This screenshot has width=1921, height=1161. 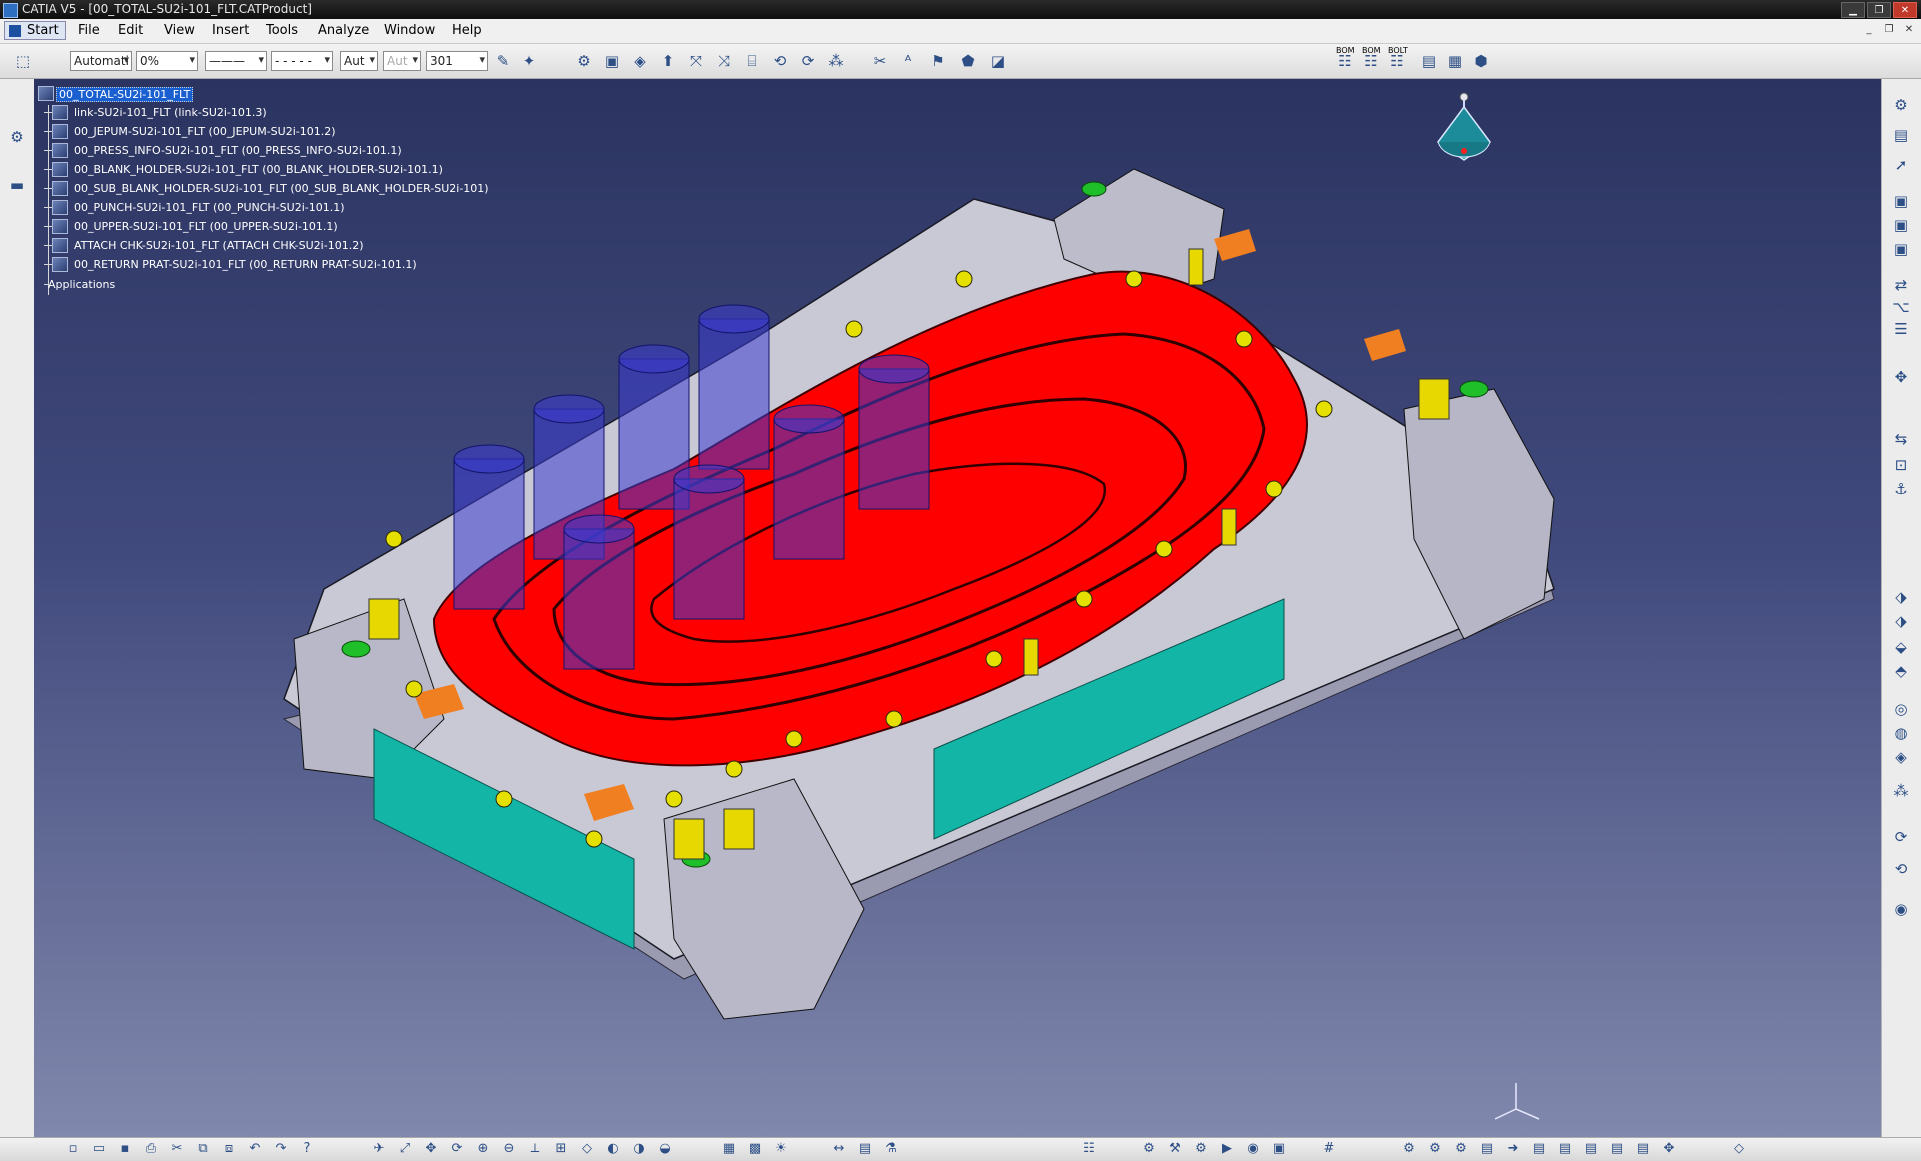 What do you see at coordinates (17, 137) in the screenshot?
I see `catia-toolbox-icon: ⚙` at bounding box center [17, 137].